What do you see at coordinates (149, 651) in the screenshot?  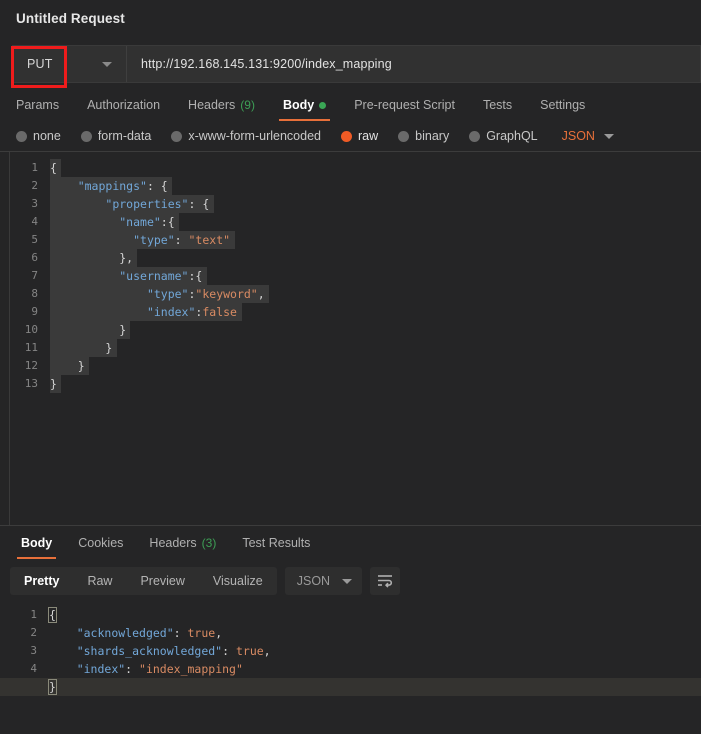 I see `code-token: "shards_acknowledged"` at bounding box center [149, 651].